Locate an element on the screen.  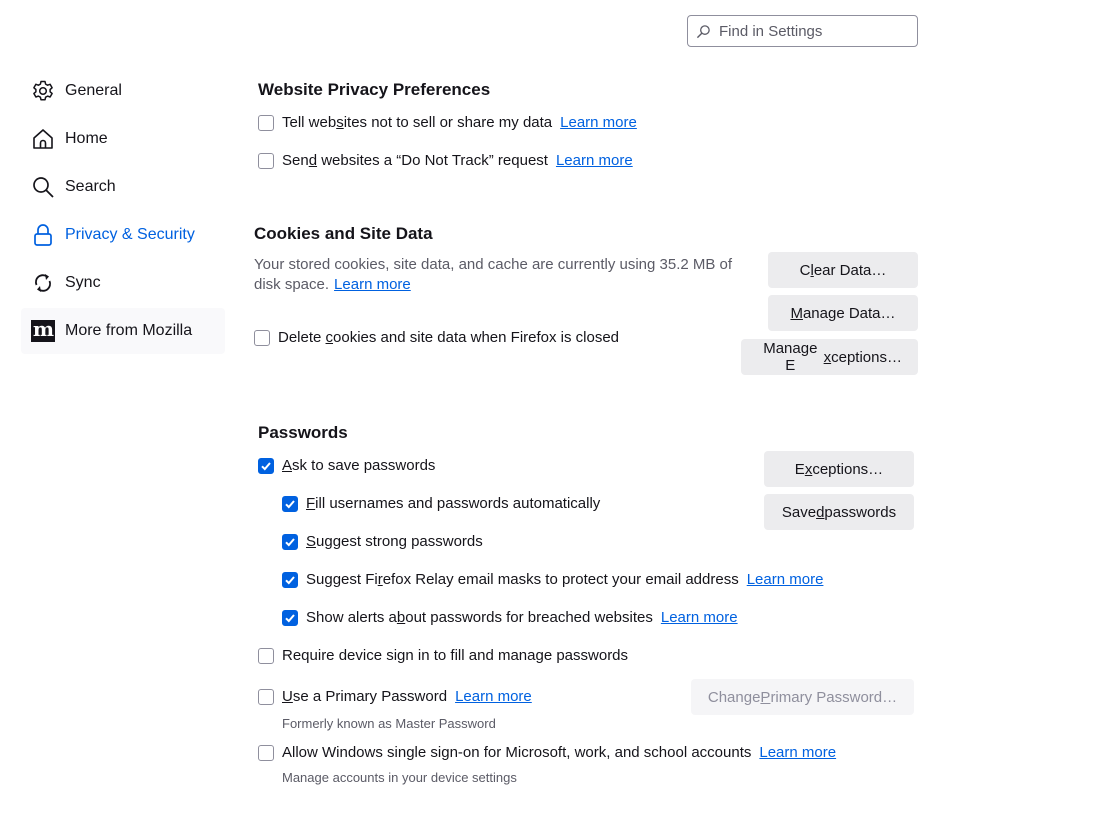
option-primary-password: Use a Primary Password Learn more is located at coordinates (395, 696).